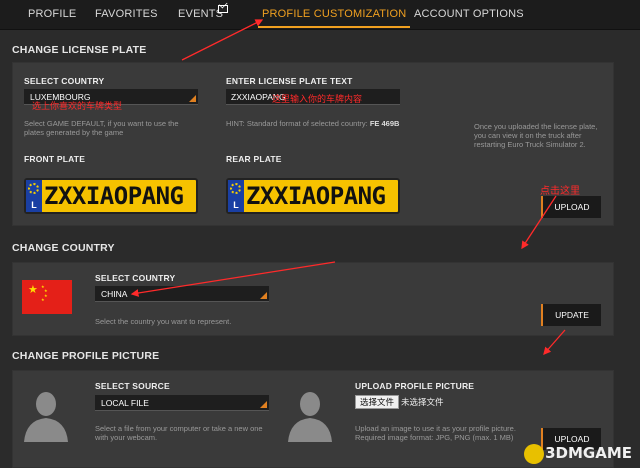  Describe the element at coordinates (560, 191) in the screenshot. I see `annotation-click-here: 点击这里` at that location.